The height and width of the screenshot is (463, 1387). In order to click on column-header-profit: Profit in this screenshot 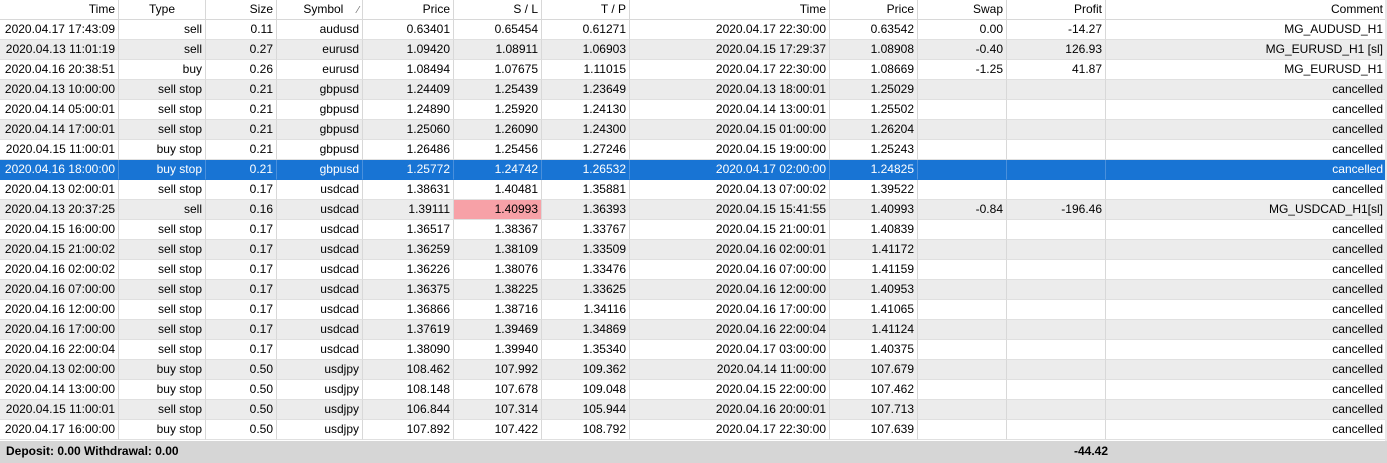, I will do `click(1056, 9)`.